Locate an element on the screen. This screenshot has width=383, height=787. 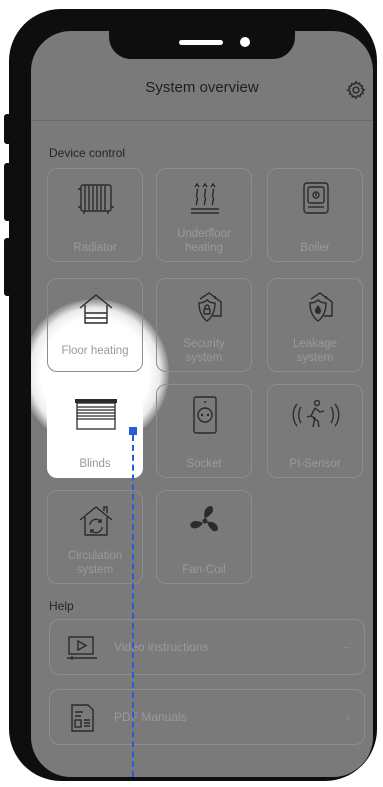
front-camera is located at coordinates (245, 42).